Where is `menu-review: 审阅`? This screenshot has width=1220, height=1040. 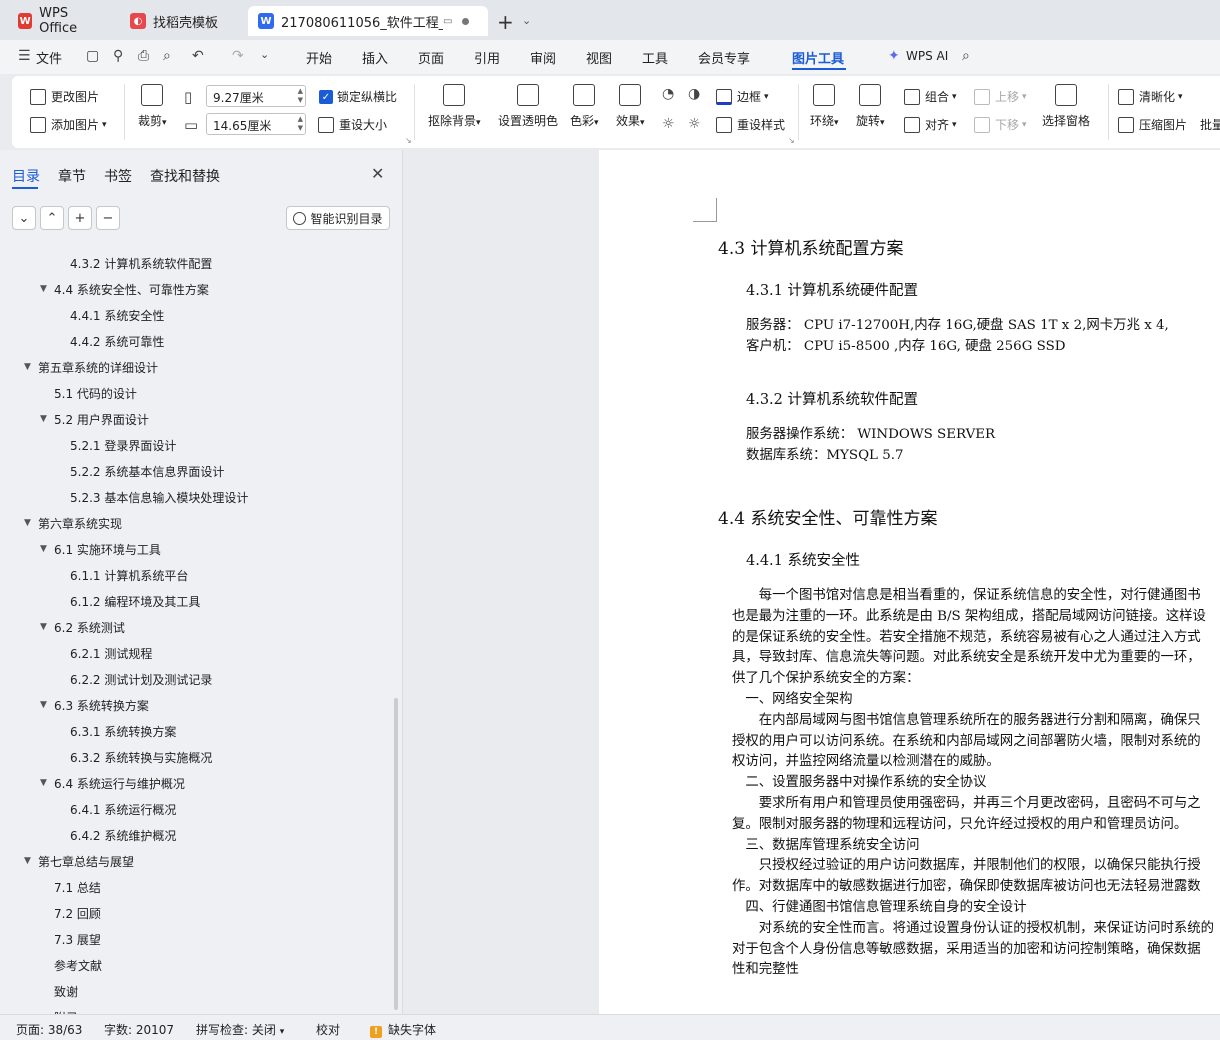 menu-review: 审阅 is located at coordinates (543, 57).